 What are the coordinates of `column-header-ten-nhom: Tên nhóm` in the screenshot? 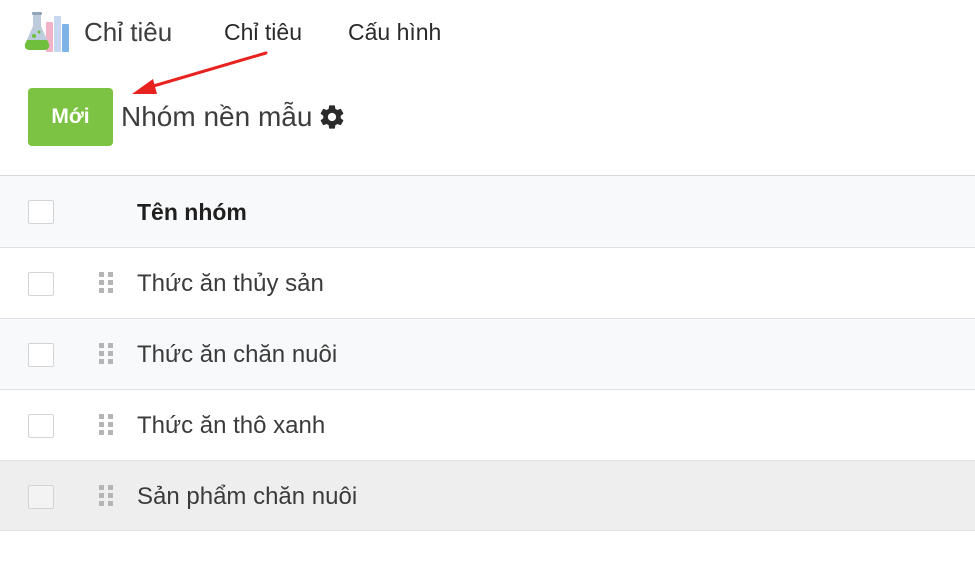 It's located at (192, 212).